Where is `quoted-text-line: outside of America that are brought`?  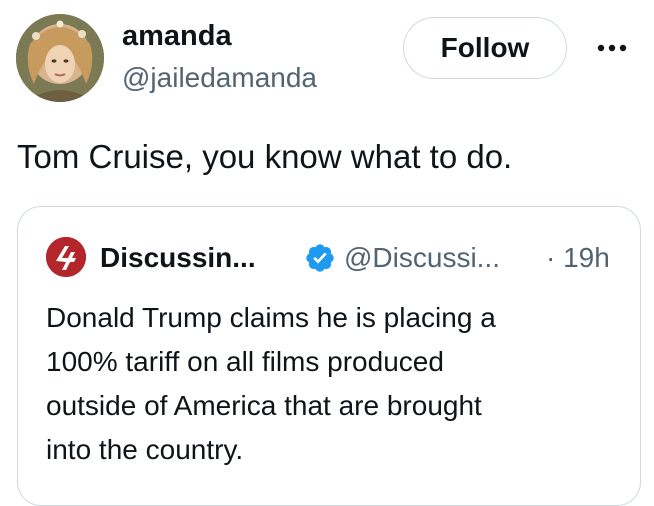
quoted-text-line: outside of America that are brought is located at coordinates (264, 405).